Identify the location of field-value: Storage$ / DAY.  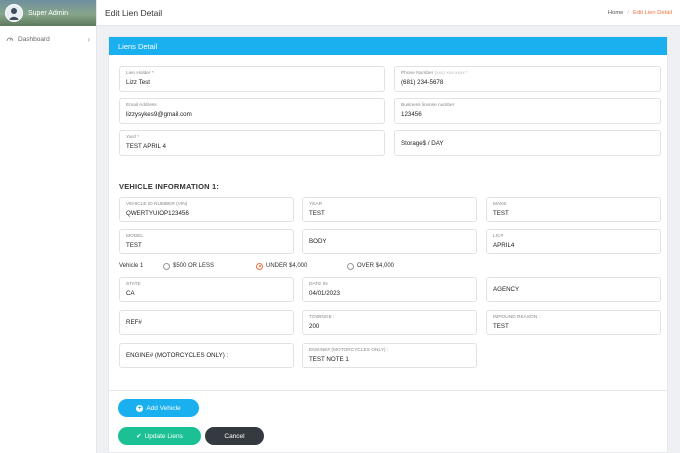
(422, 143).